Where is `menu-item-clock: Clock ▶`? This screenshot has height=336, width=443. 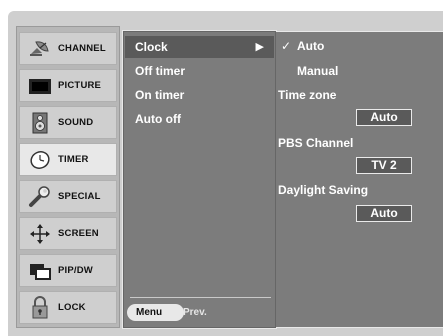 menu-item-clock: Clock ▶ is located at coordinates (199, 47).